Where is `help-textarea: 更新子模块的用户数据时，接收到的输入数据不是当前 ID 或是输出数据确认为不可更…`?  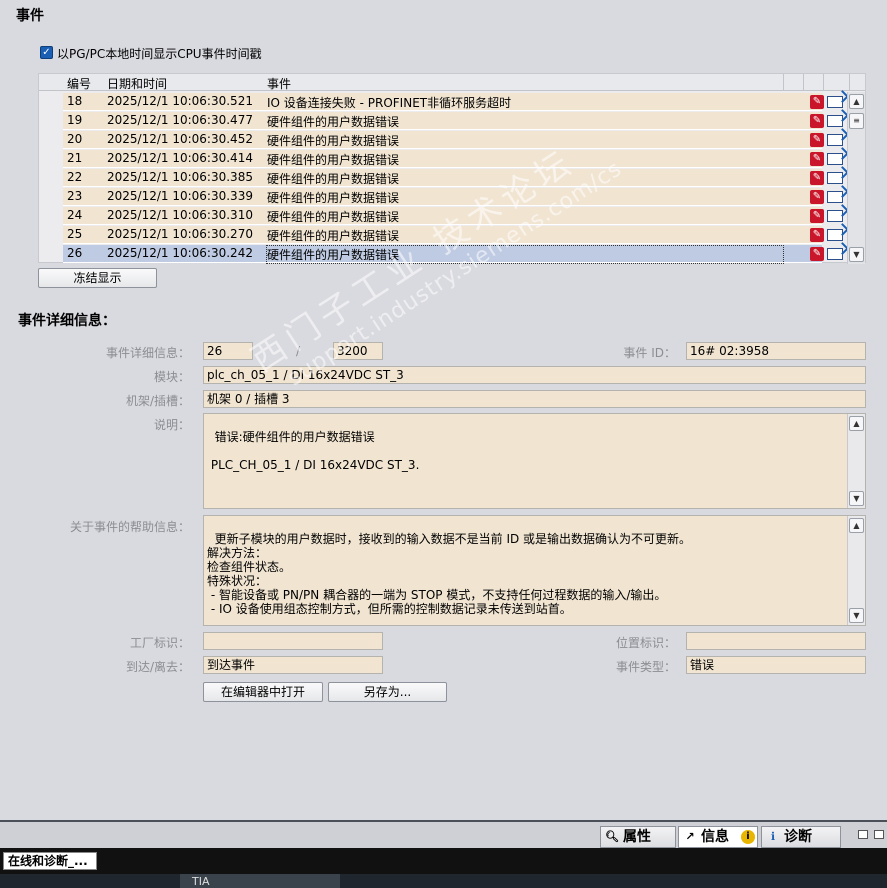
help-textarea: 更新子模块的用户数据时，接收到的输入数据不是当前 ID 或是输出数据确认为不可更… is located at coordinates (534, 570).